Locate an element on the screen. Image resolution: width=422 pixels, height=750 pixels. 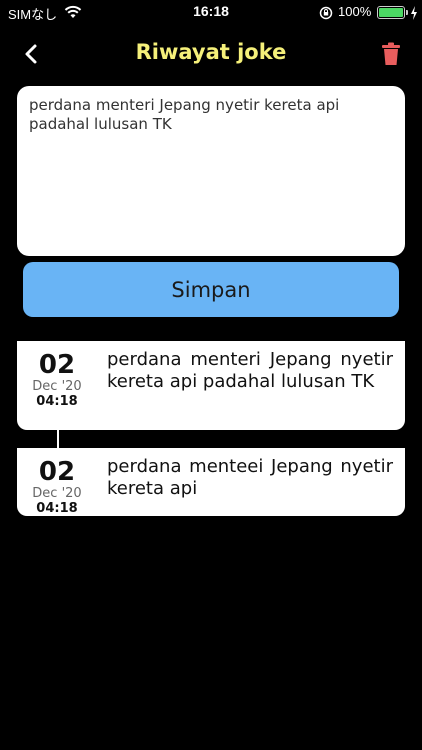
delete-button is located at coordinates (391, 54).